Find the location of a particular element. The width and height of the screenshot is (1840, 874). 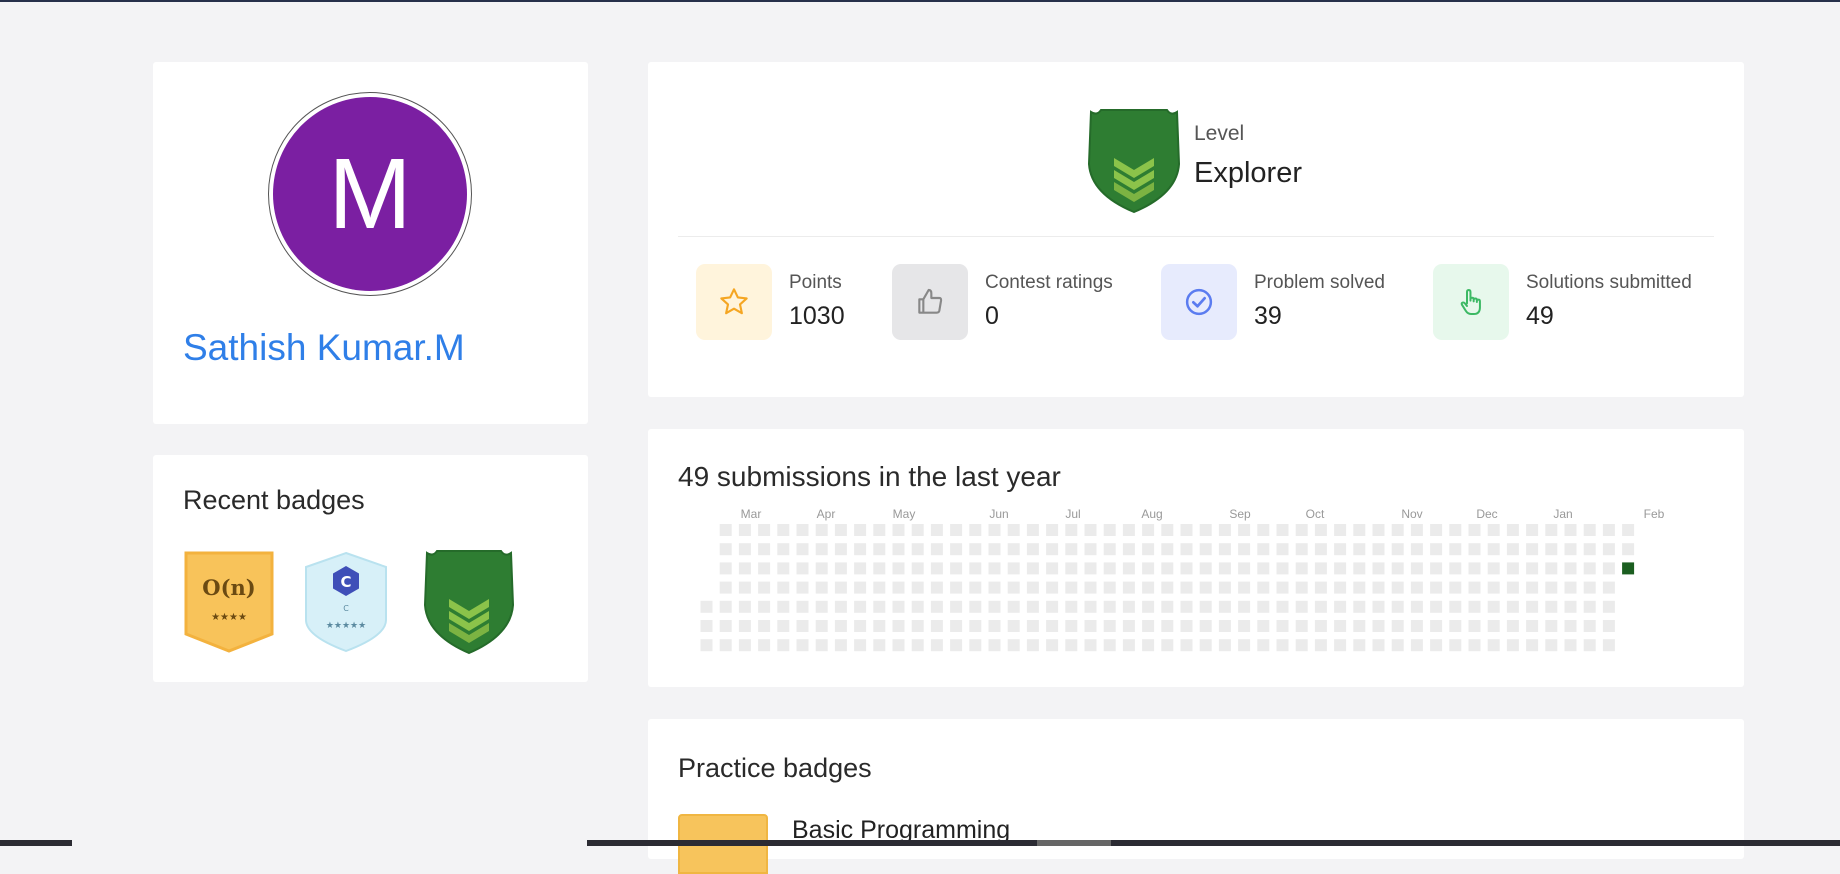

scrollbar-thumb is located at coordinates (1074, 843).